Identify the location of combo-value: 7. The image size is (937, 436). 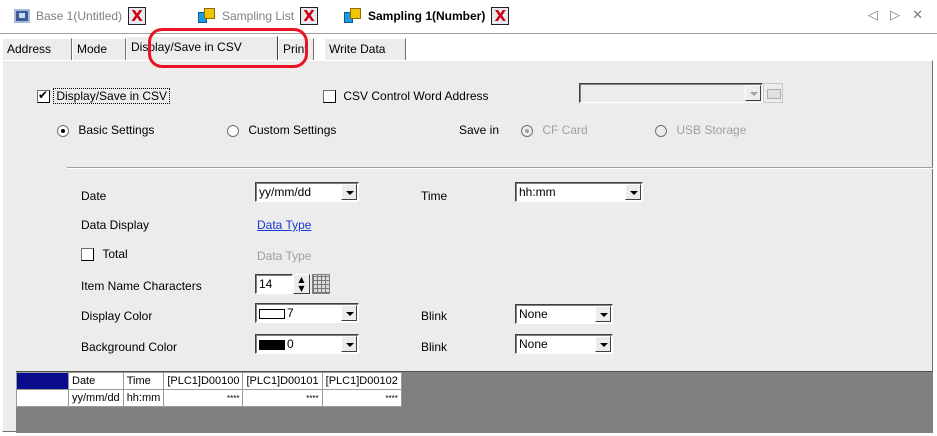
(276, 313).